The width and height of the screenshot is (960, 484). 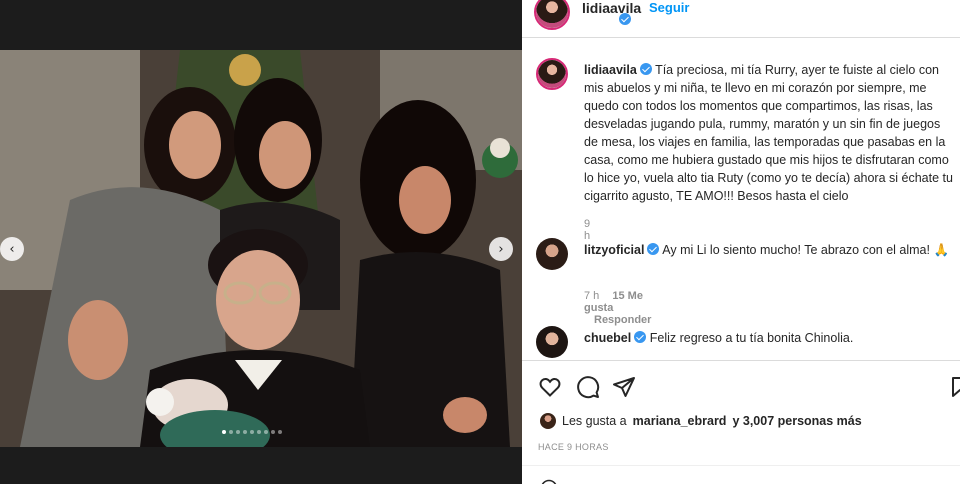 What do you see at coordinates (573, 447) in the screenshot?
I see `post-time: HACE 9 HORAS` at bounding box center [573, 447].